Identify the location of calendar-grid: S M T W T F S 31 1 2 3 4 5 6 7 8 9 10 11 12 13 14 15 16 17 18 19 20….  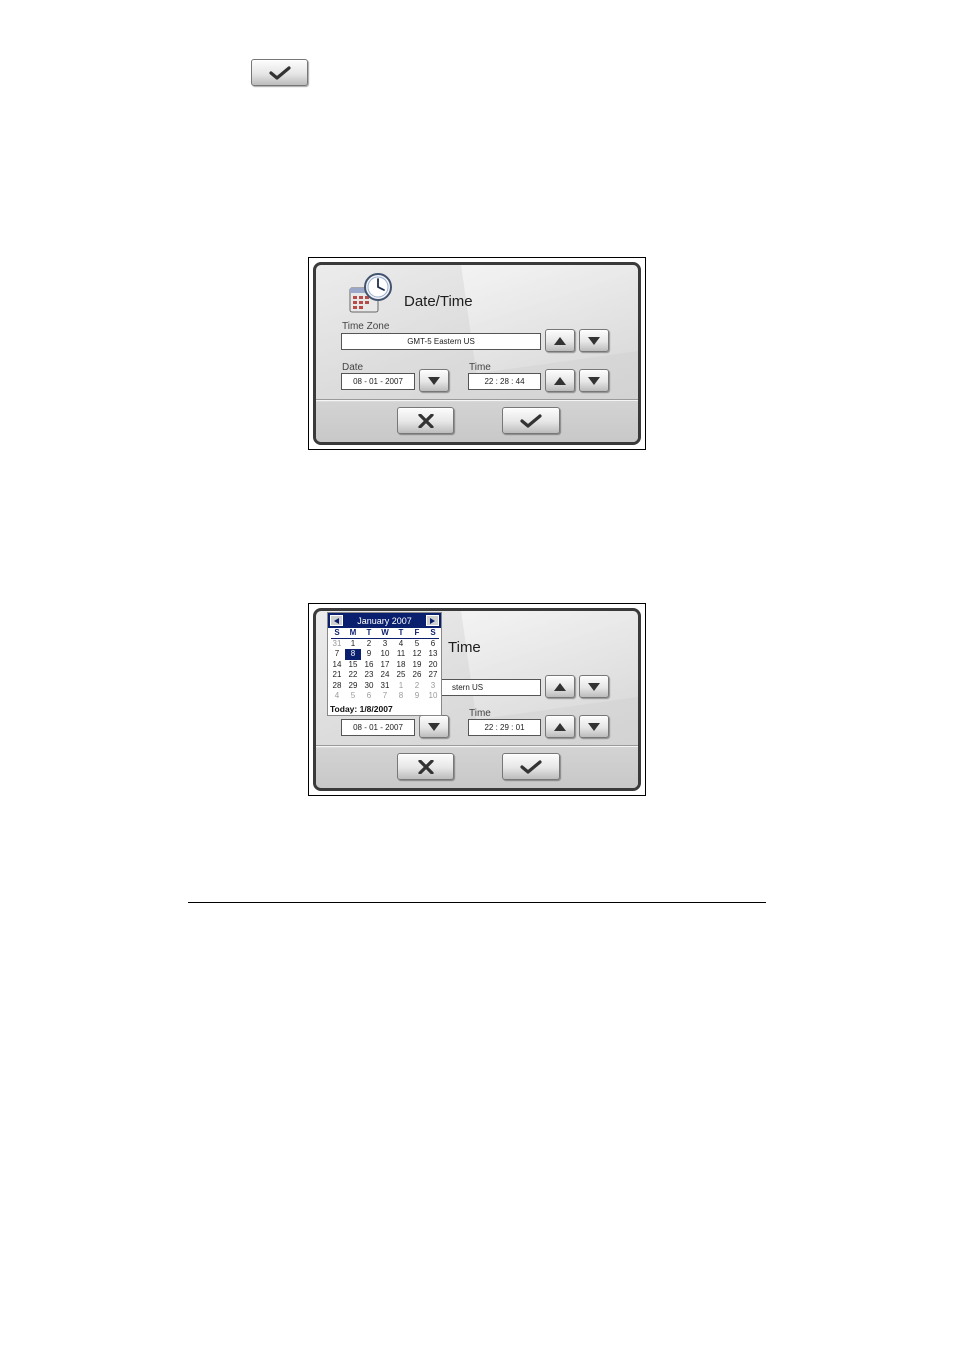
(385, 664).